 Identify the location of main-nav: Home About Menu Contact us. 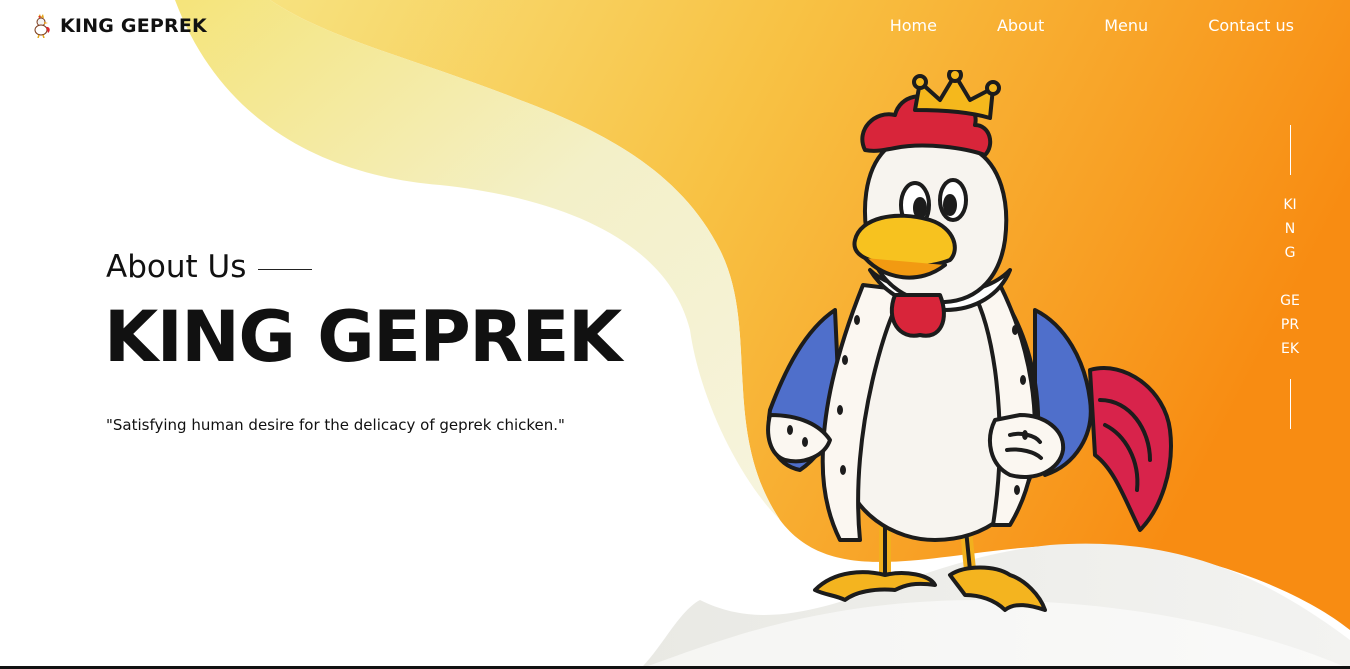
(1092, 25).